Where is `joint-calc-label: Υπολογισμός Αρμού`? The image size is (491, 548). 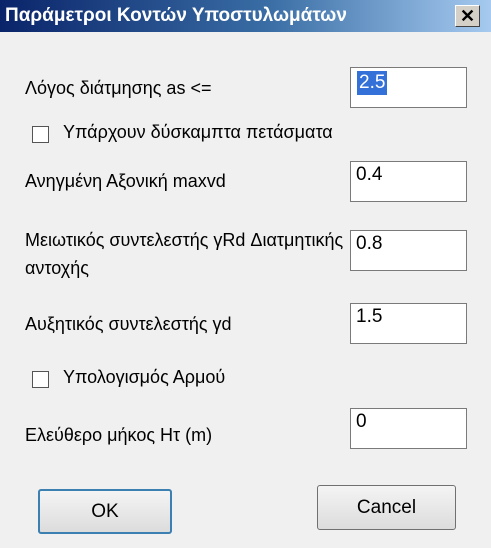
joint-calc-label: Υπολογισμός Αρμού is located at coordinates (144, 377).